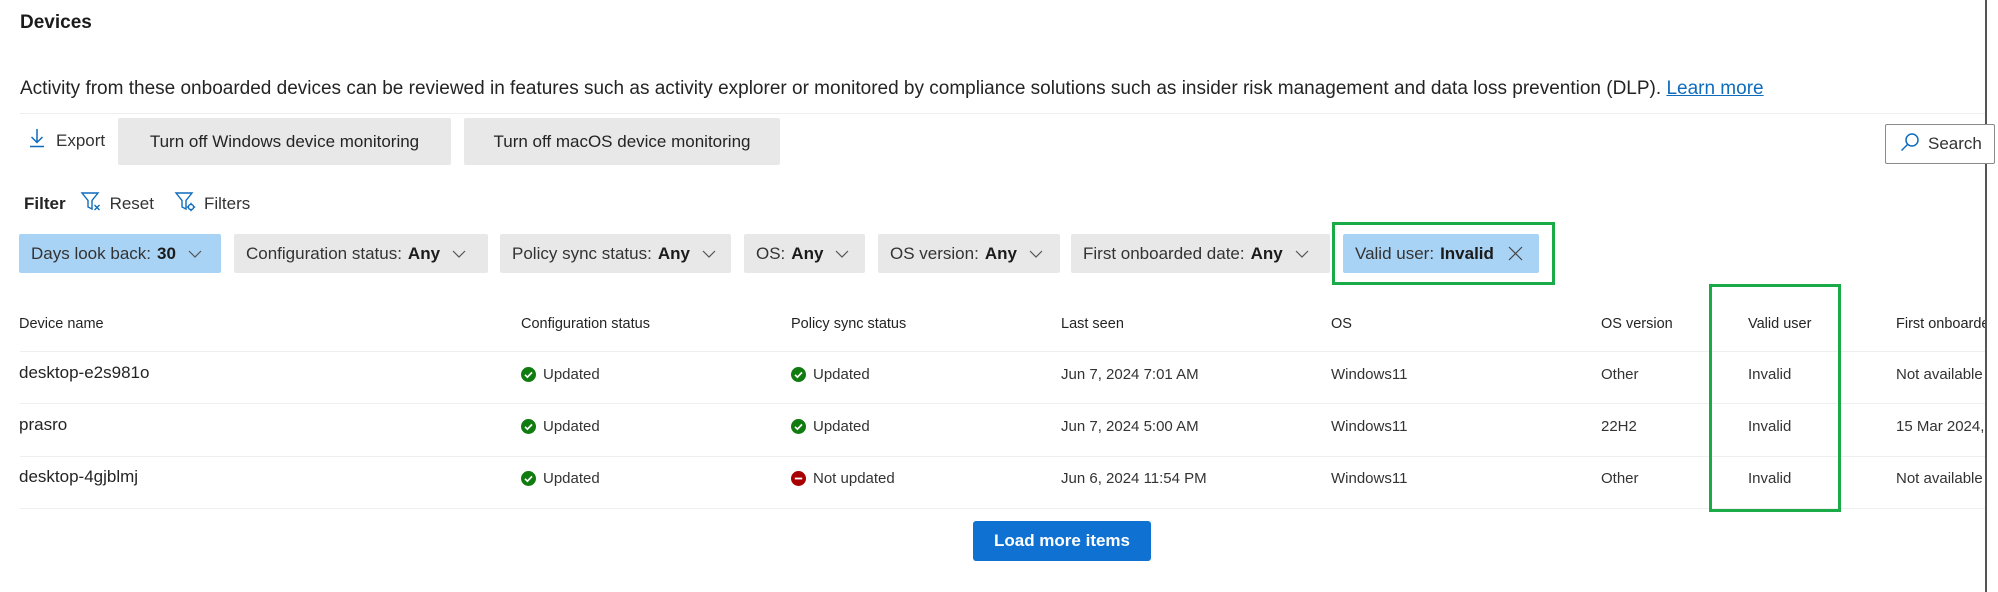 The image size is (1998, 592). I want to click on filter-pill-first-onboarded-date: First onboarded date: Any, so click(1200, 253).